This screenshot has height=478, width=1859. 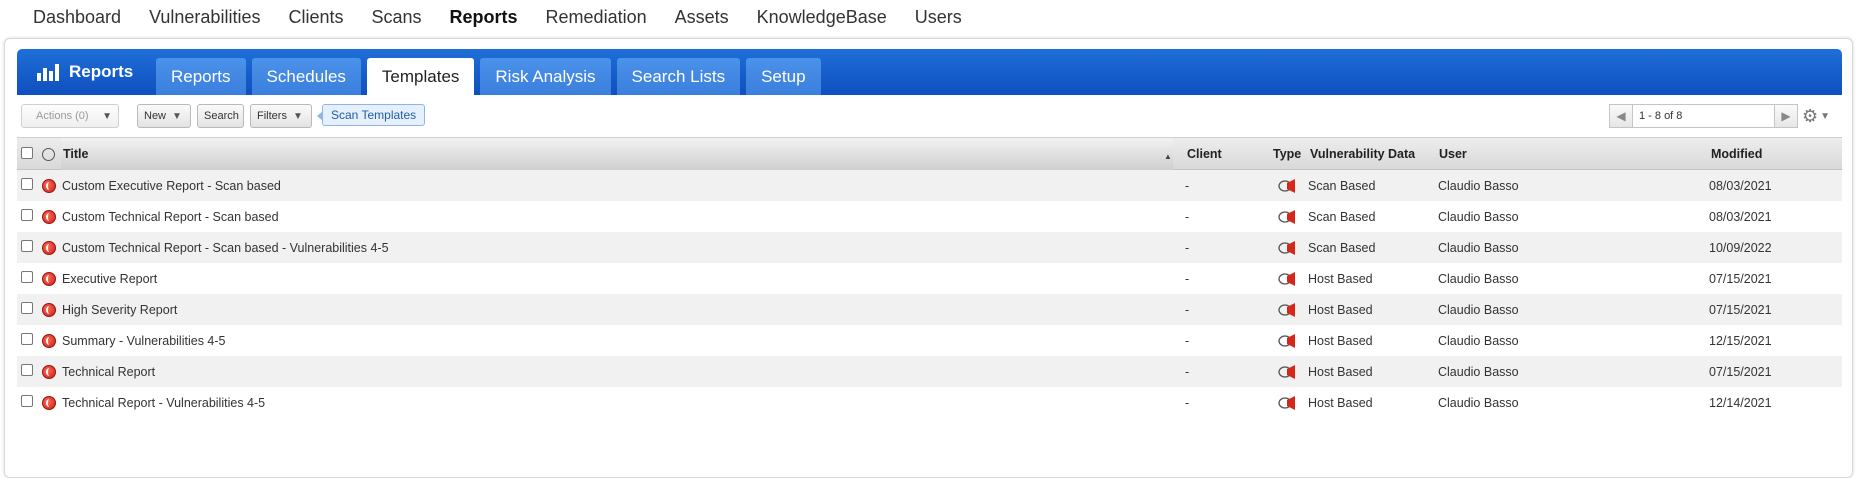 What do you see at coordinates (1621, 116) in the screenshot?
I see `prev-page-button: ◀` at bounding box center [1621, 116].